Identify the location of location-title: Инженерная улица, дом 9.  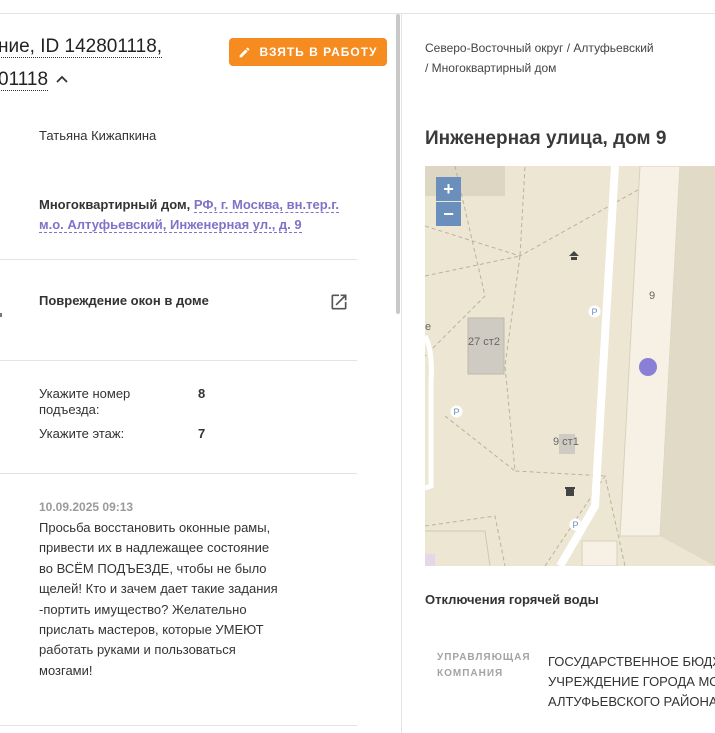
(546, 138).